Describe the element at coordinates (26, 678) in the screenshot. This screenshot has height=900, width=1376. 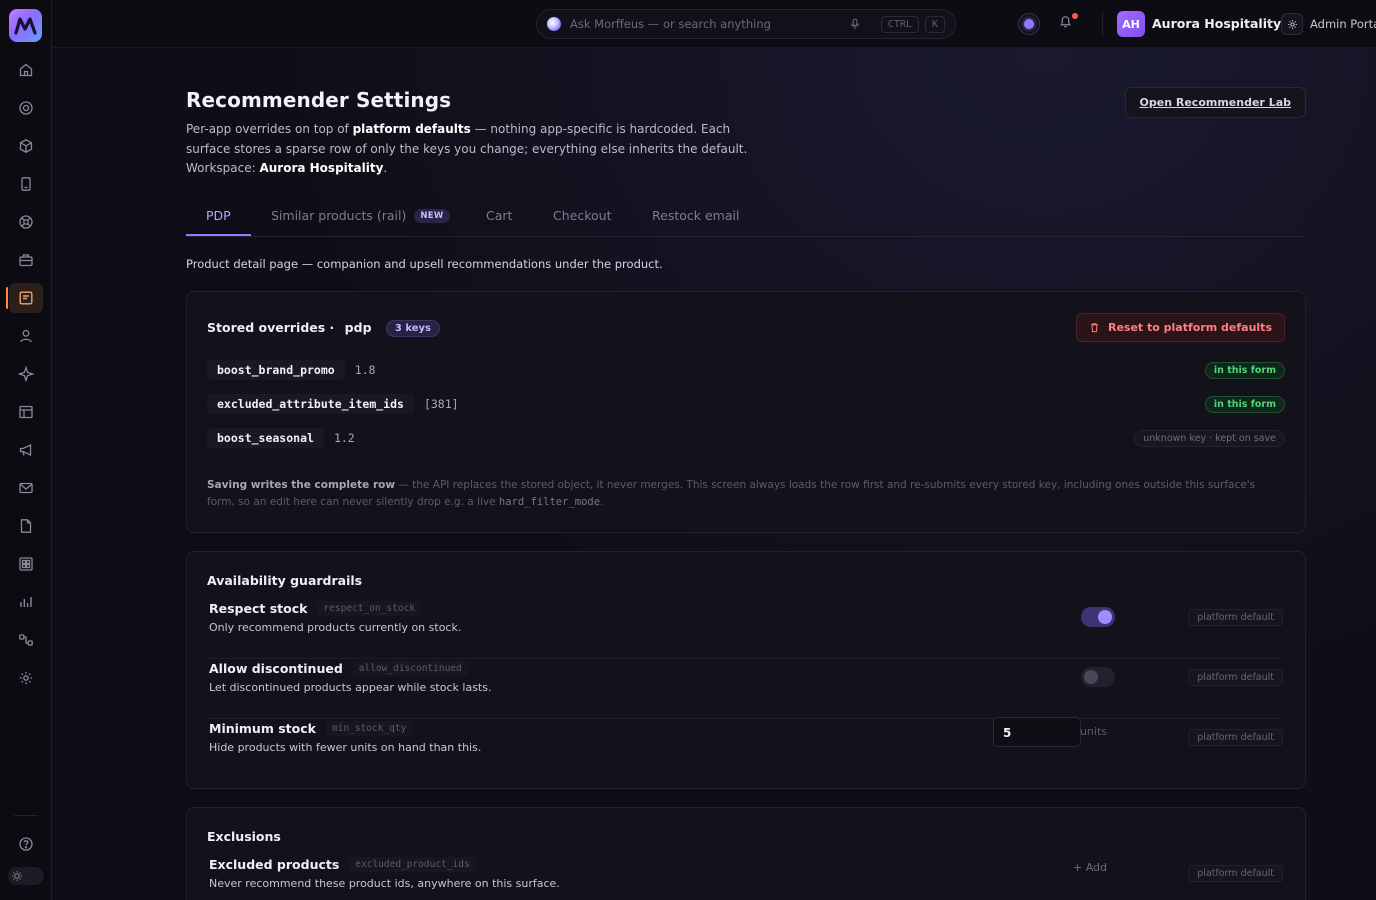
I see `settings-icon` at that location.